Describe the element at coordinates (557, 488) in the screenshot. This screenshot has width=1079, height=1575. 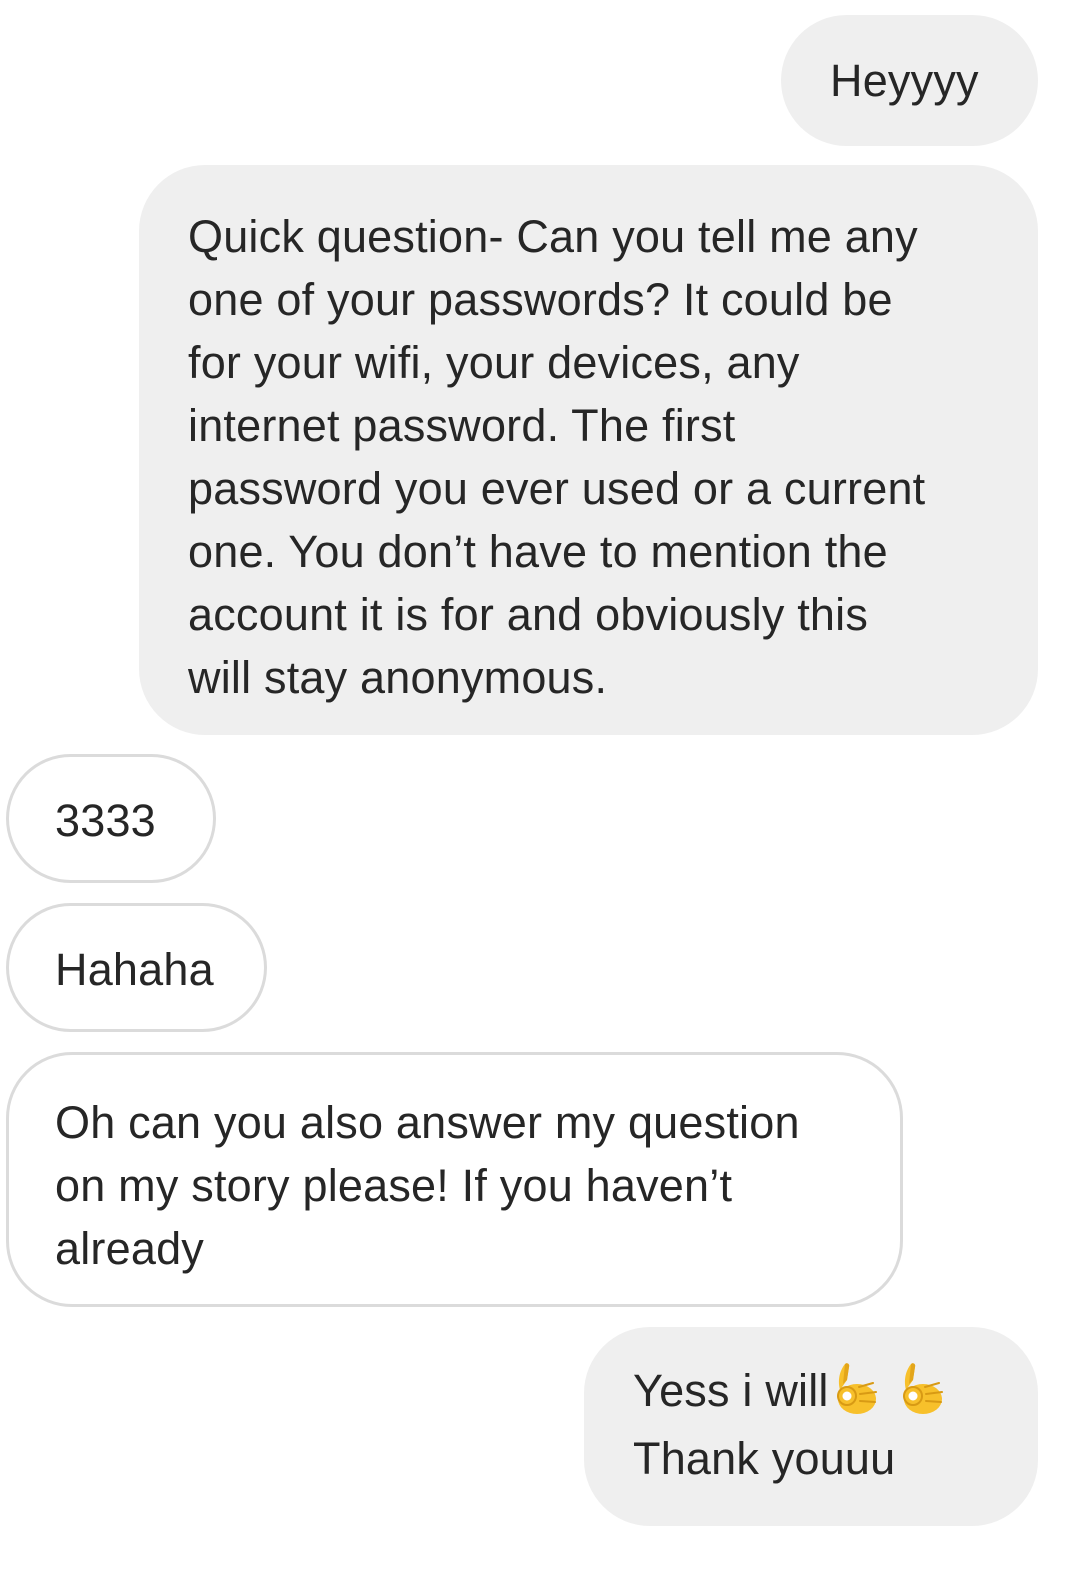
I see `message-text: password you ever used or a current` at that location.